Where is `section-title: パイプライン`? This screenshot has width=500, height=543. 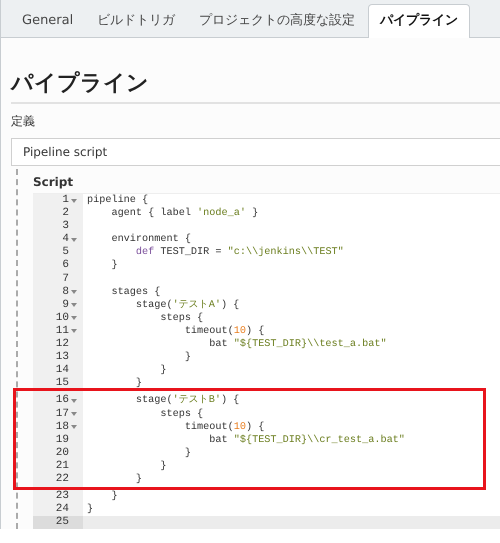
section-title: パイプライン is located at coordinates (255, 86).